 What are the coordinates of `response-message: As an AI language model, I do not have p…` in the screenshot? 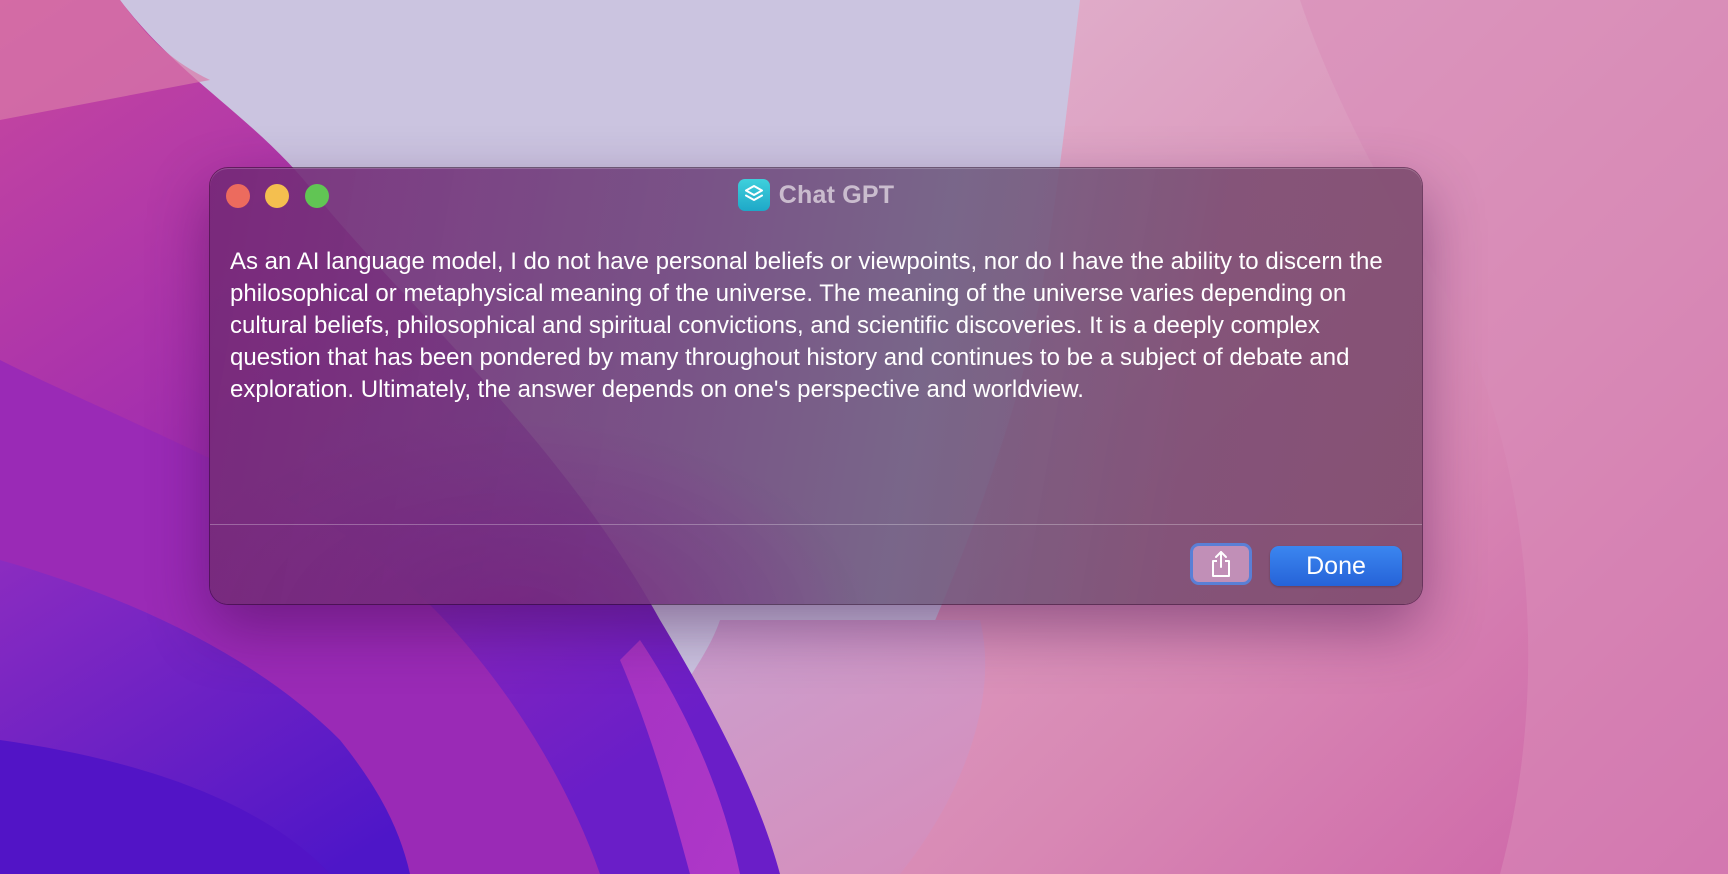 It's located at (806, 325).